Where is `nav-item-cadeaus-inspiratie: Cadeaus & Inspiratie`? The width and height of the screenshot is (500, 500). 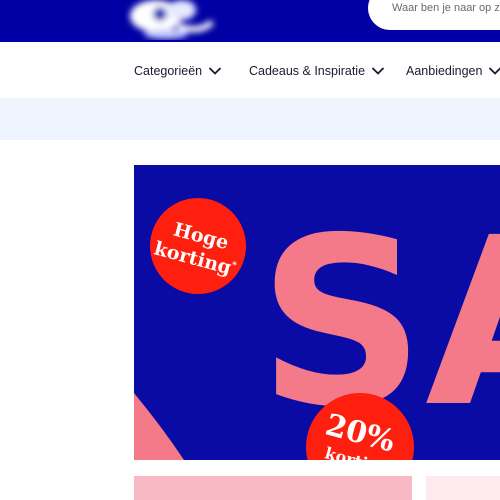
nav-item-cadeaus-inspiratie: Cadeaus & Inspiratie is located at coordinates (317, 71).